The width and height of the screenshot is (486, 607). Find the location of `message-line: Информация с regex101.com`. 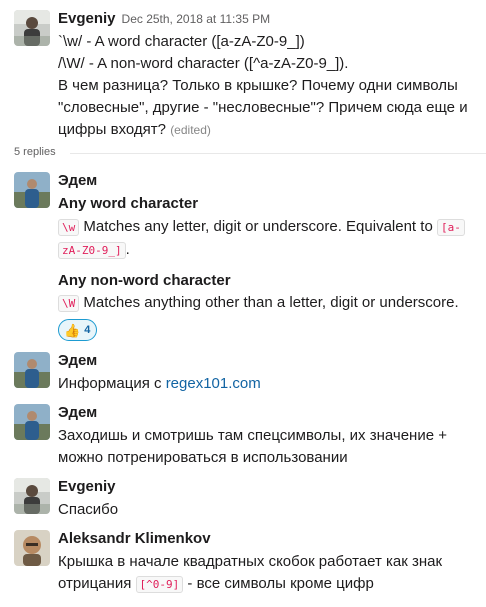

message-line: Информация с regex101.com is located at coordinates (268, 384).